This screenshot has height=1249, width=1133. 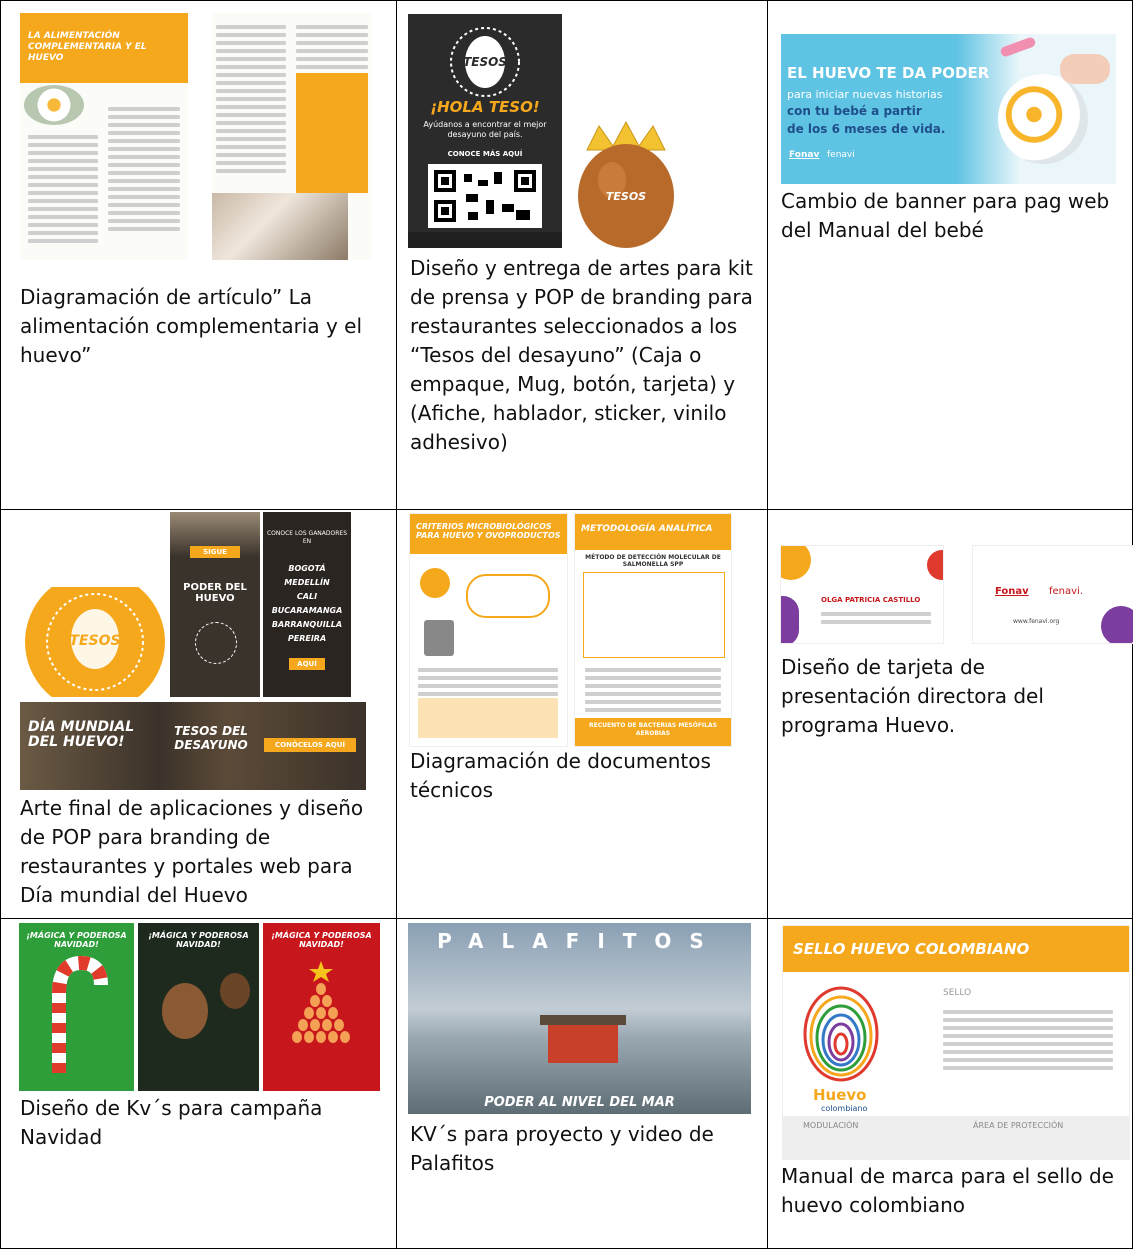 What do you see at coordinates (865, 94) in the screenshot?
I see `banner-line-1: para iniciar nuevas historias` at bounding box center [865, 94].